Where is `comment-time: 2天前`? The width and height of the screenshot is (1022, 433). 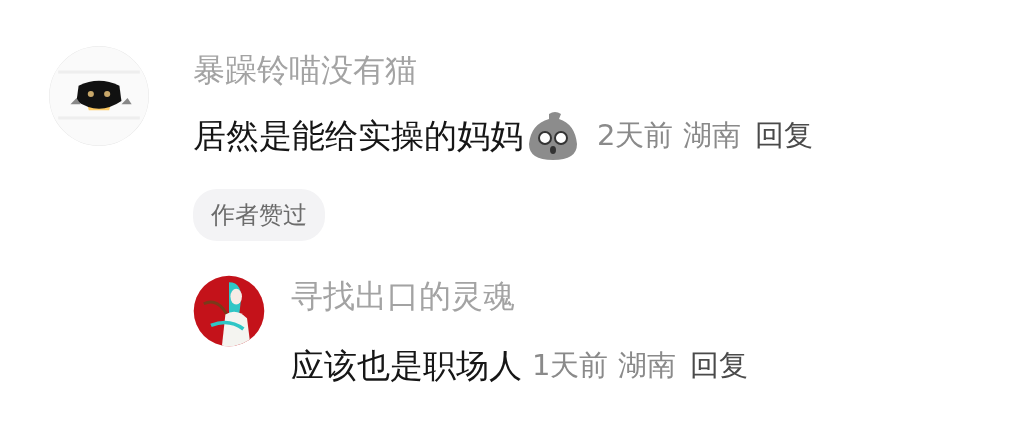 comment-time: 2天前 is located at coordinates (635, 135).